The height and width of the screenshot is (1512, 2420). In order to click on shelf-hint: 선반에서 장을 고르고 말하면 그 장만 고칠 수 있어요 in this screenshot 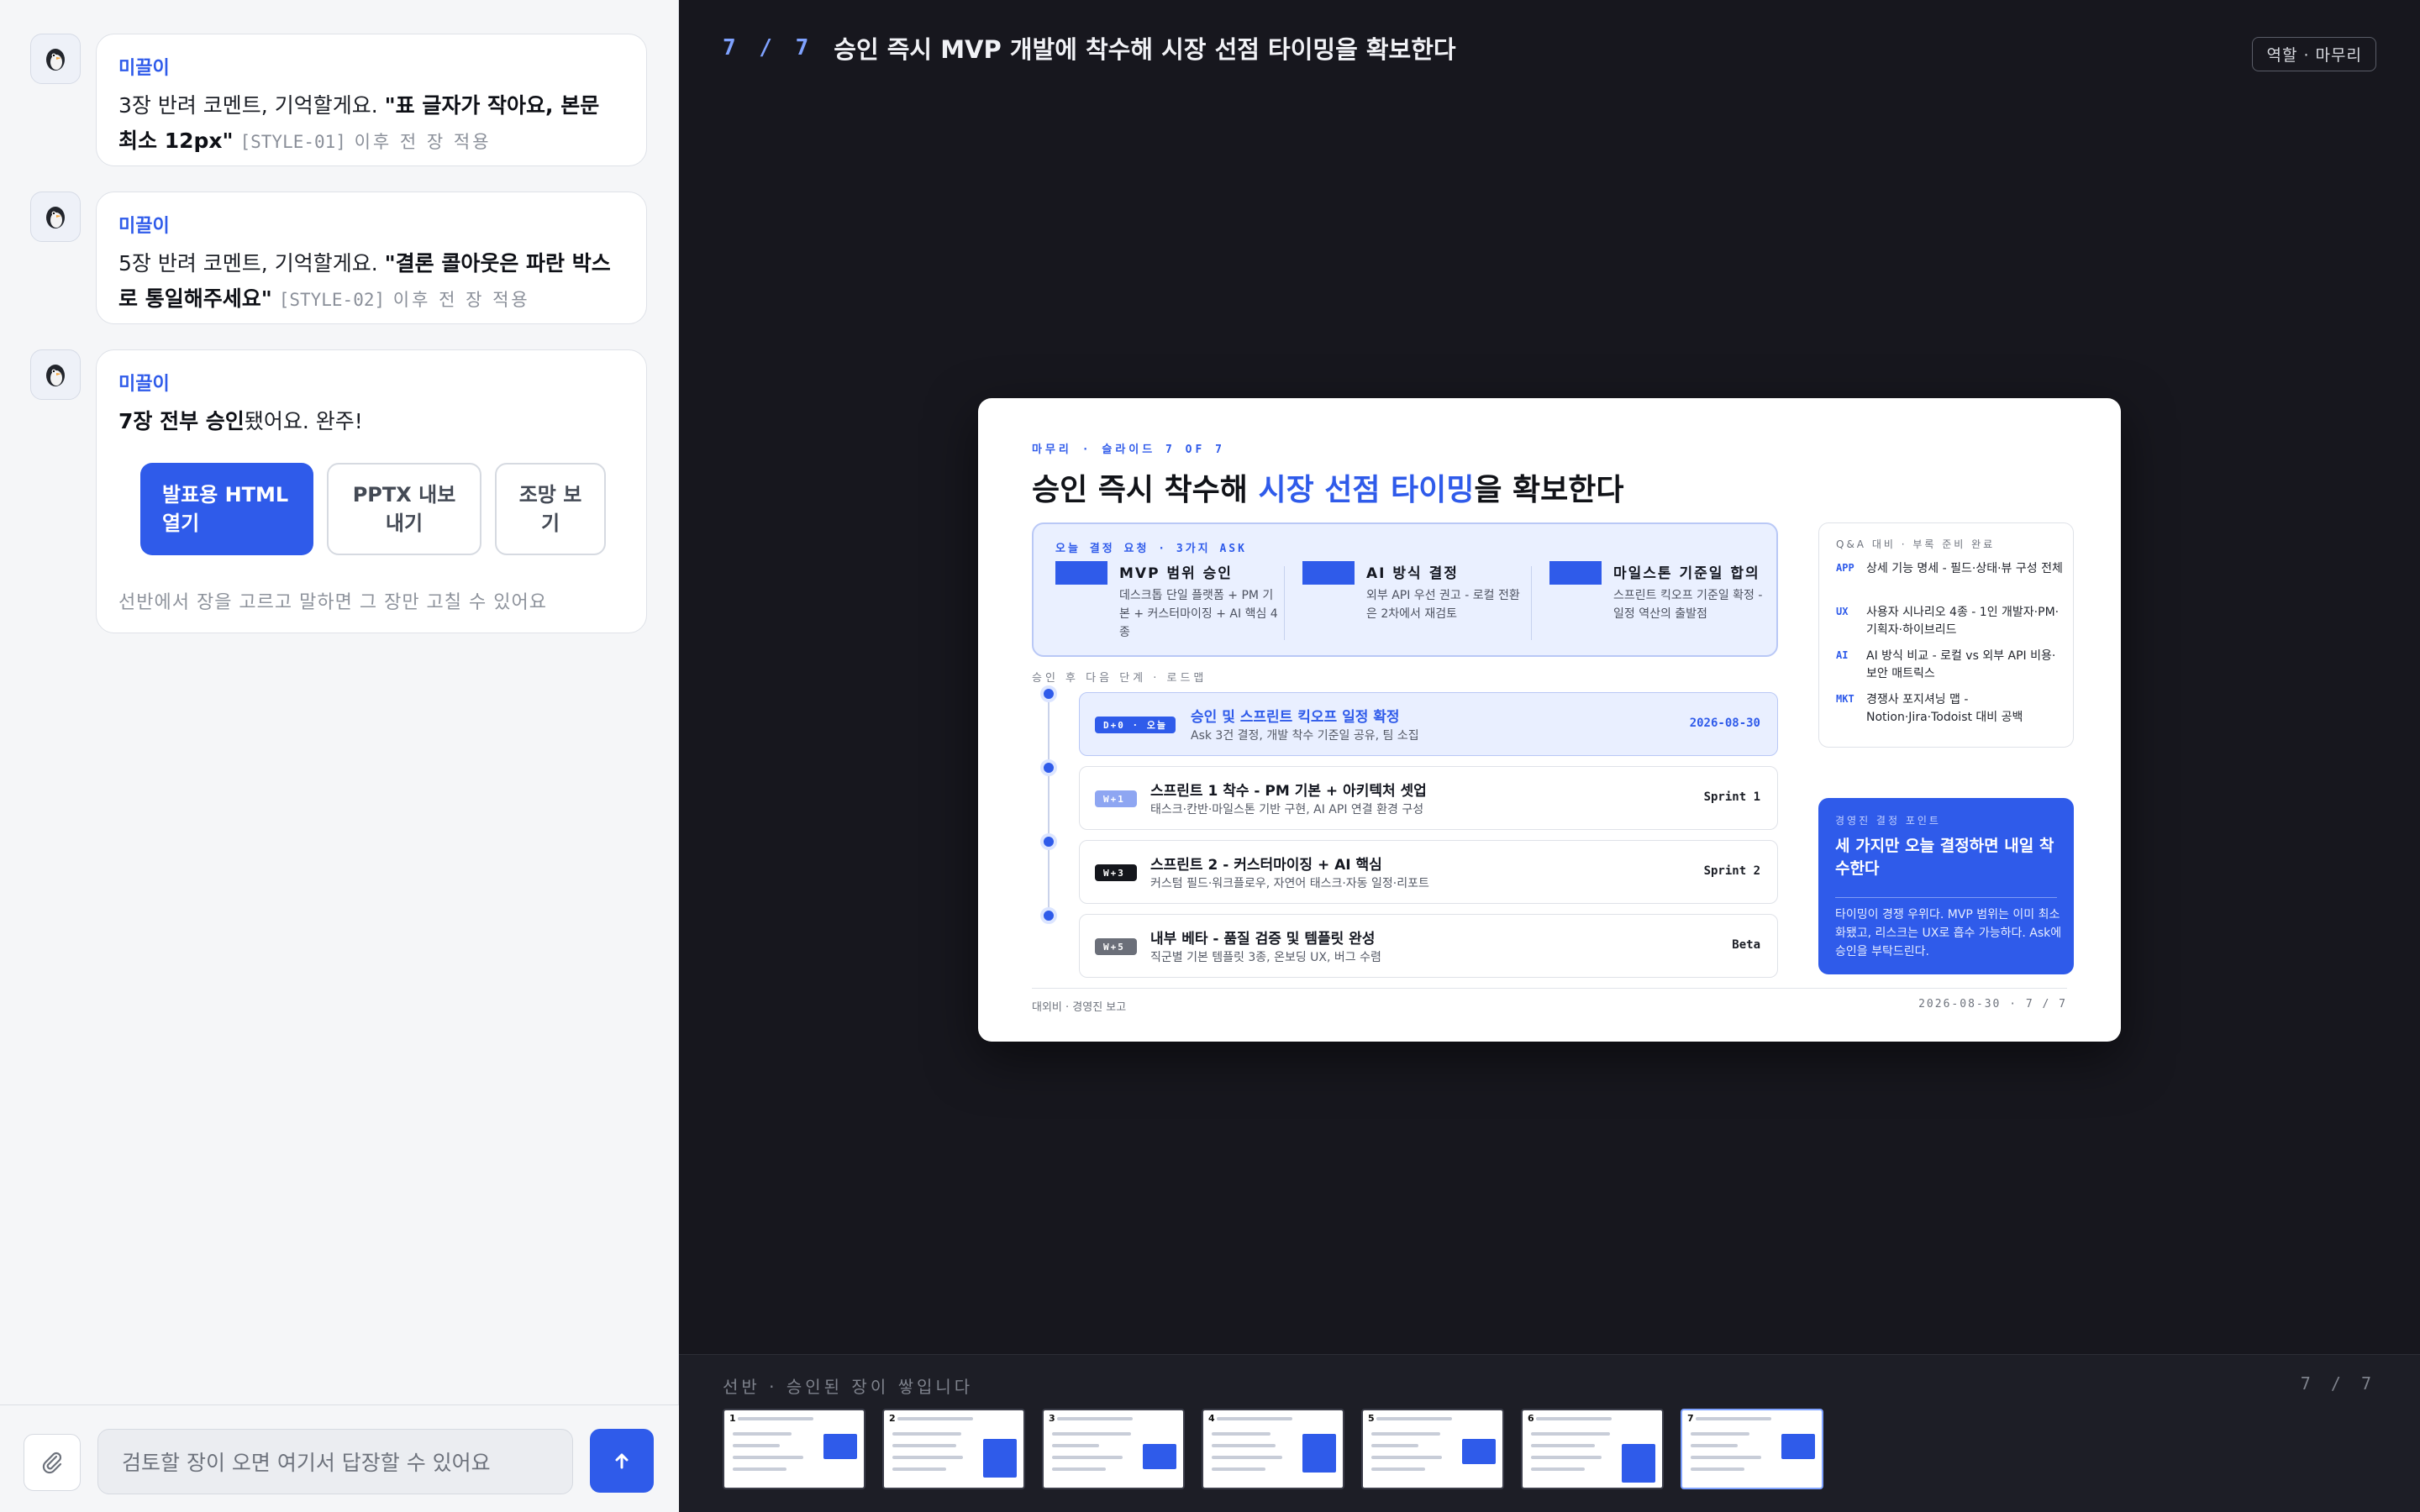, I will do `click(332, 602)`.